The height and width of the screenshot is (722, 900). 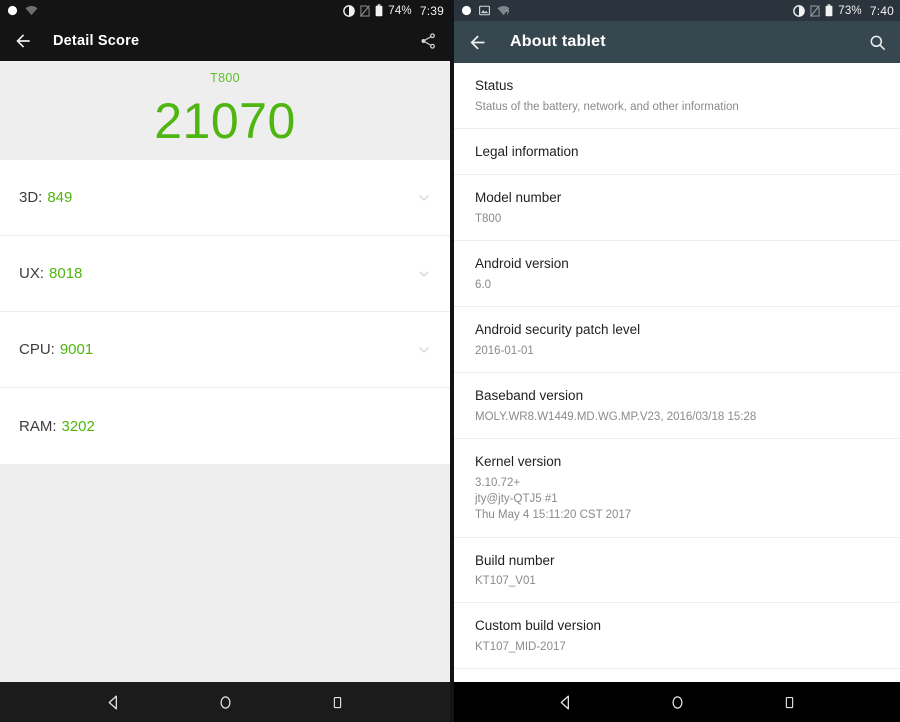 What do you see at coordinates (677, 208) in the screenshot?
I see `settings-row-model-number: Model number T800` at bounding box center [677, 208].